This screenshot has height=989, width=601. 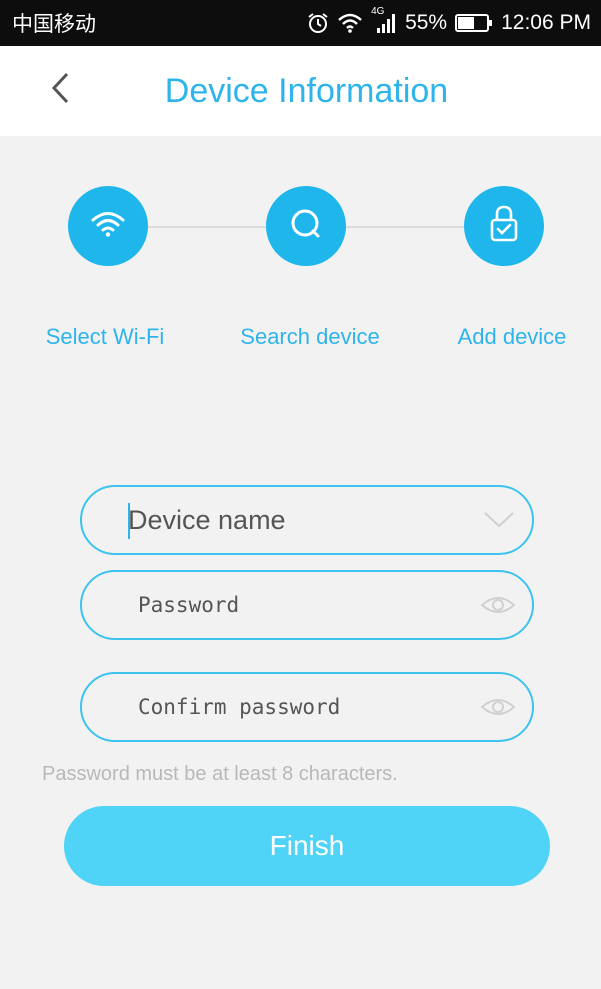 What do you see at coordinates (384, 20) in the screenshot?
I see `signal-icon: 4G` at bounding box center [384, 20].